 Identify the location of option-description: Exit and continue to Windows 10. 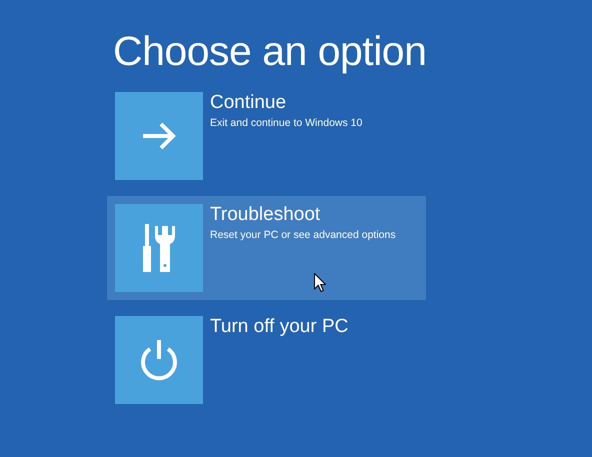
(286, 123).